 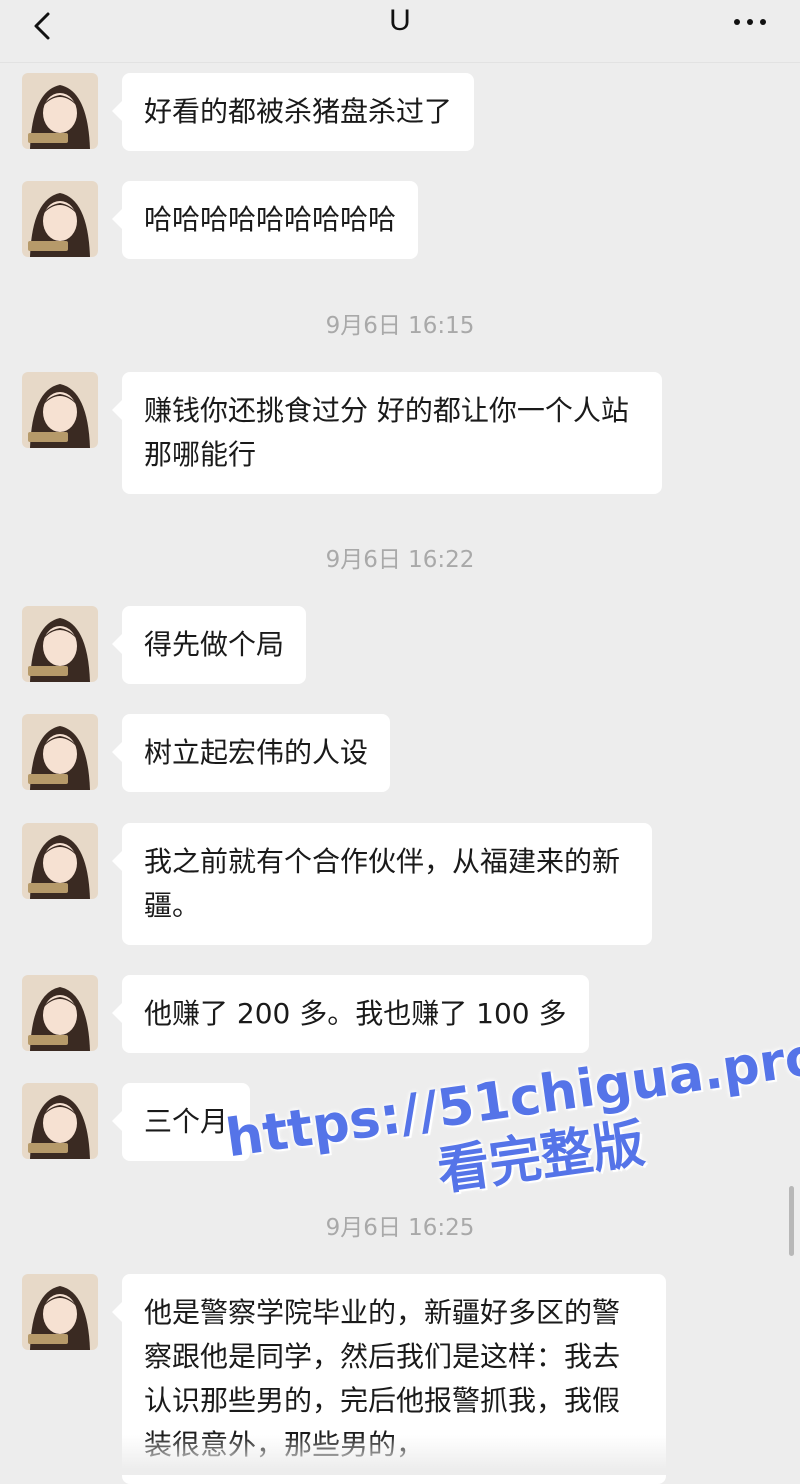 I want to click on message-row: 得先做个局, so click(x=164, y=645).